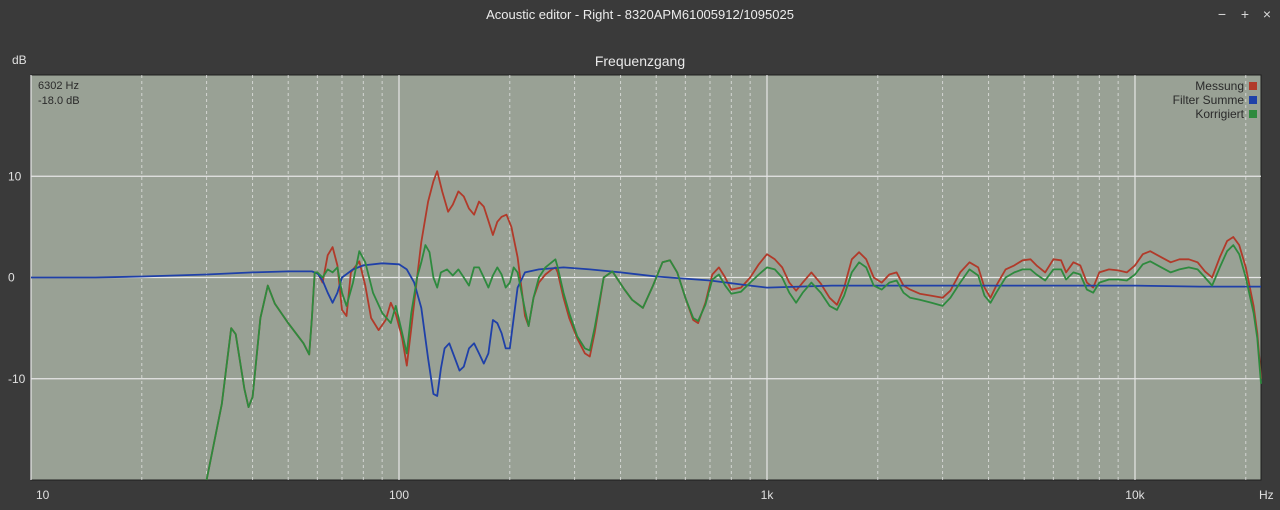 Image resolution: width=1280 pixels, height=510 pixels. I want to click on y-tick-label: 10, so click(15, 176).